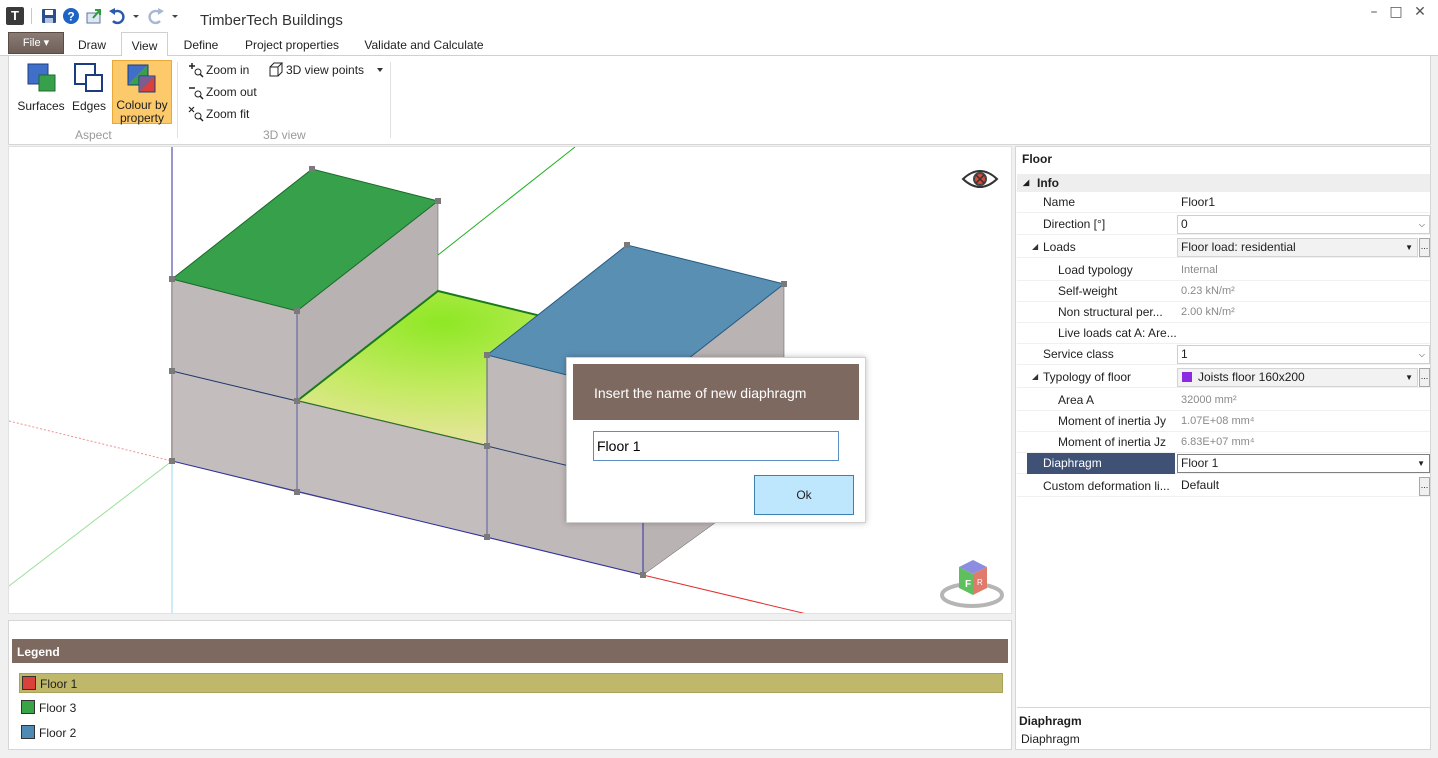 This screenshot has width=1438, height=758. What do you see at coordinates (1087, 377) in the screenshot?
I see `property-label: Typology of floor` at bounding box center [1087, 377].